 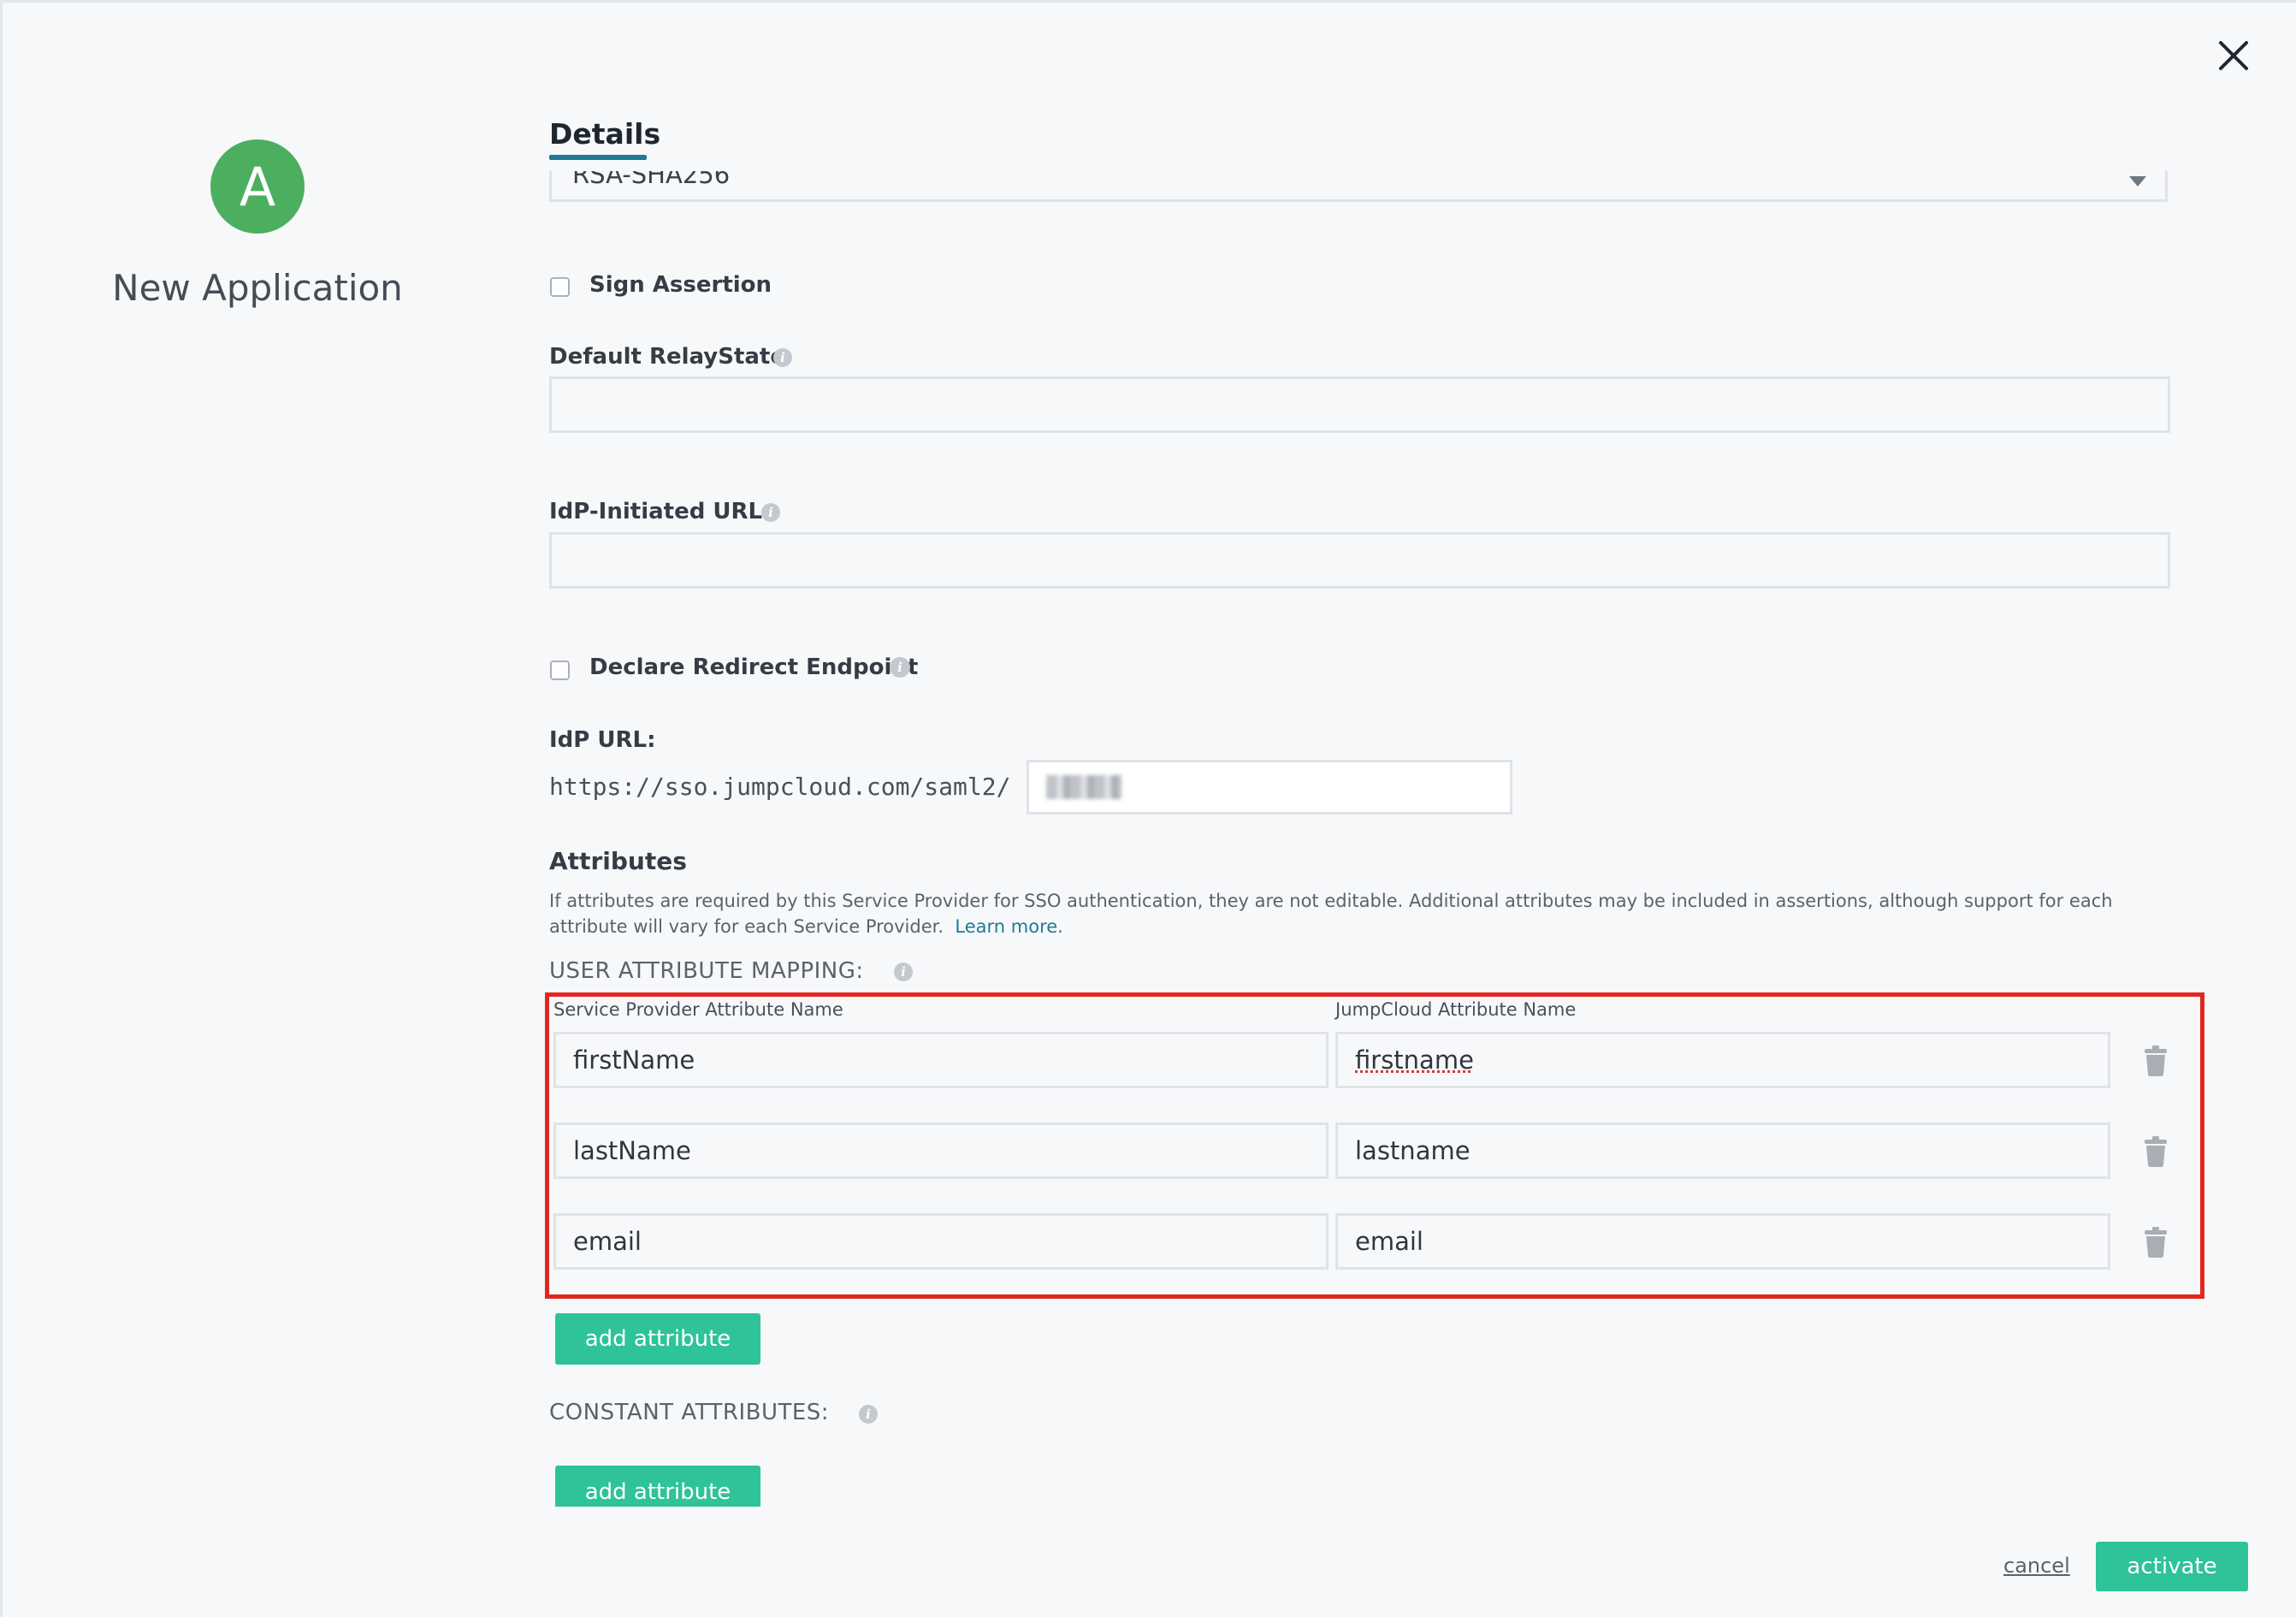 I want to click on declare-redirect-checkbox, so click(x=560, y=670).